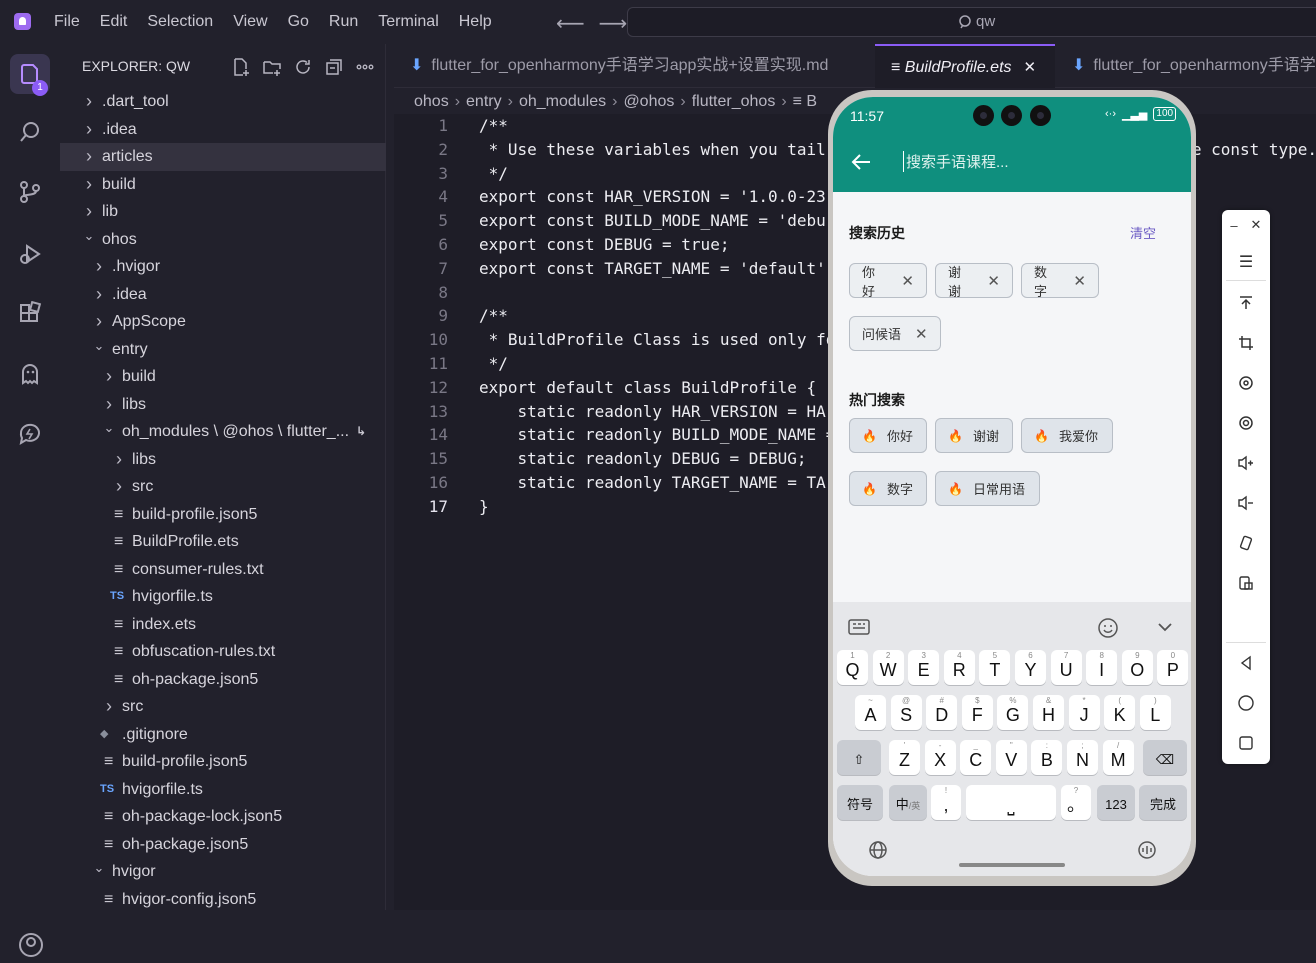 The image size is (1316, 963). What do you see at coordinates (223, 267) in the screenshot?
I see `tree-item: › .hvigor` at bounding box center [223, 267].